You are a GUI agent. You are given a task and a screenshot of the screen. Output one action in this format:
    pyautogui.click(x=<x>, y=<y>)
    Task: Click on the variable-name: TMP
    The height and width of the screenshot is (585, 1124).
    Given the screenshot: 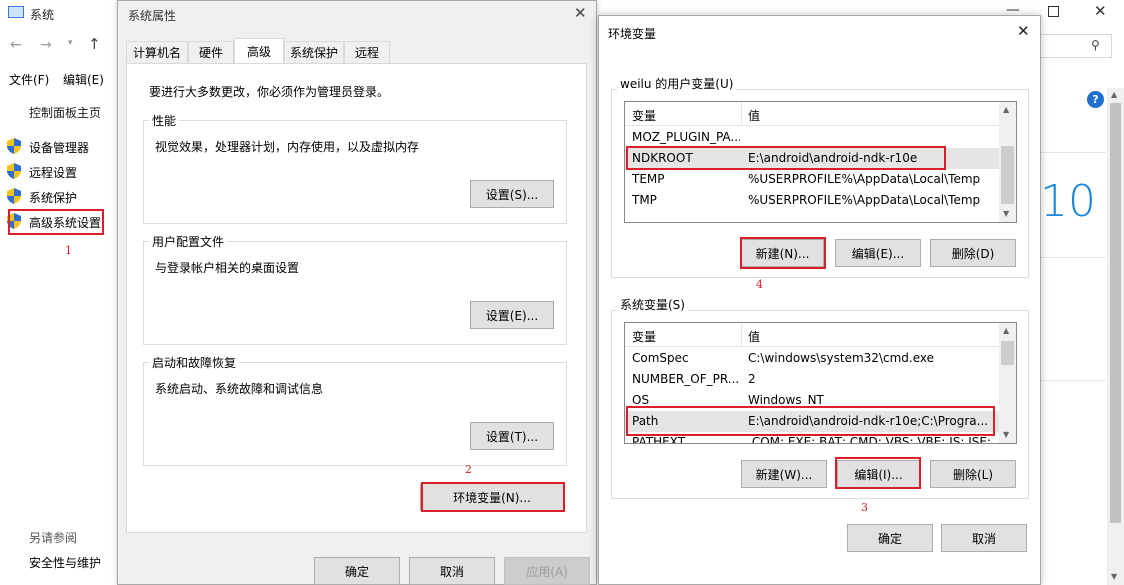 What is the action you would take?
    pyautogui.click(x=644, y=200)
    